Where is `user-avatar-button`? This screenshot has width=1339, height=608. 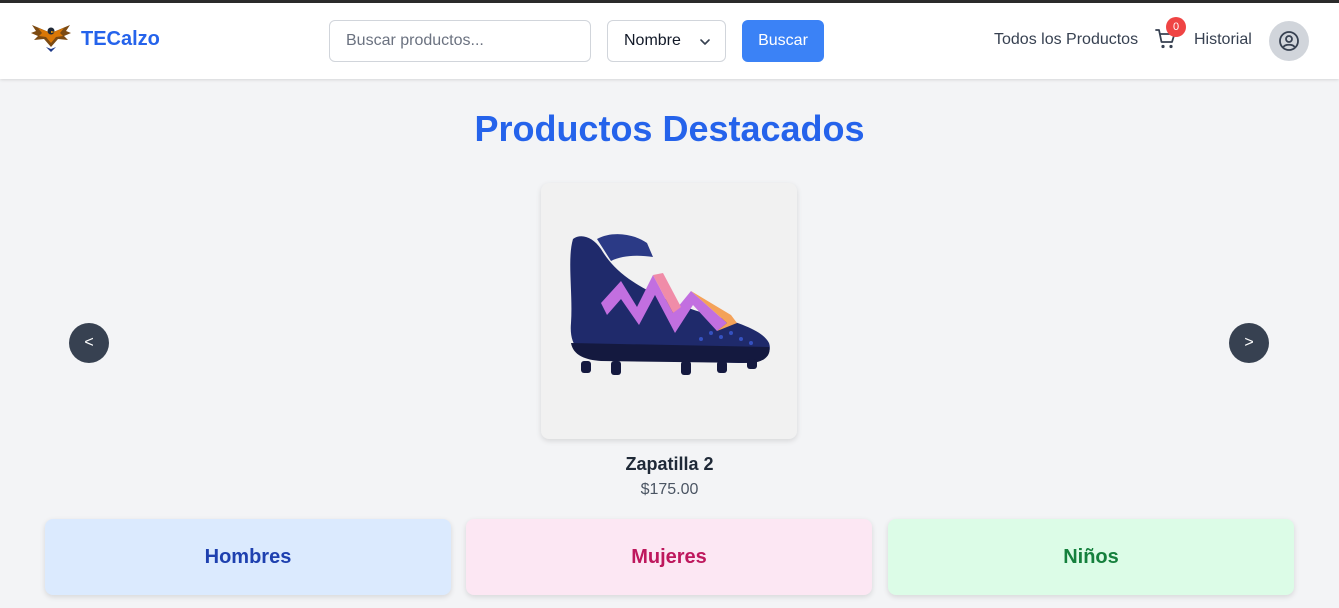 user-avatar-button is located at coordinates (1289, 41).